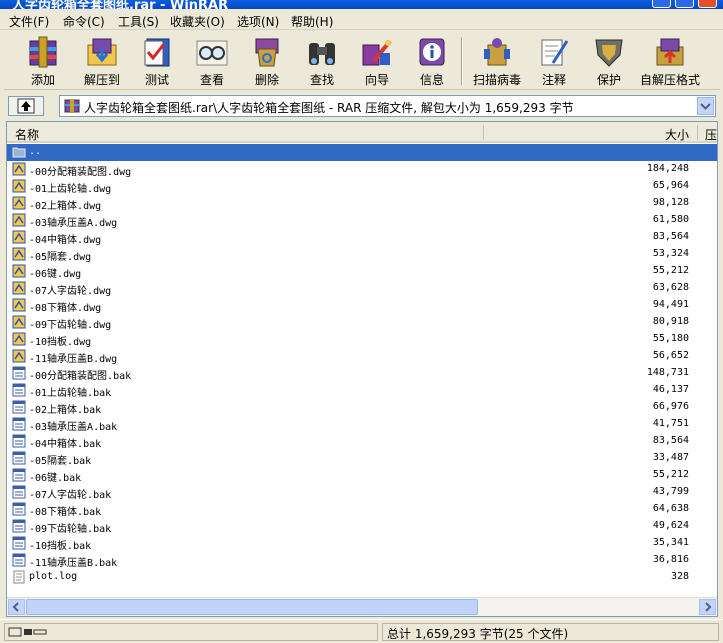 This screenshot has width=723, height=643. I want to click on delete-button: 删除, so click(267, 61).